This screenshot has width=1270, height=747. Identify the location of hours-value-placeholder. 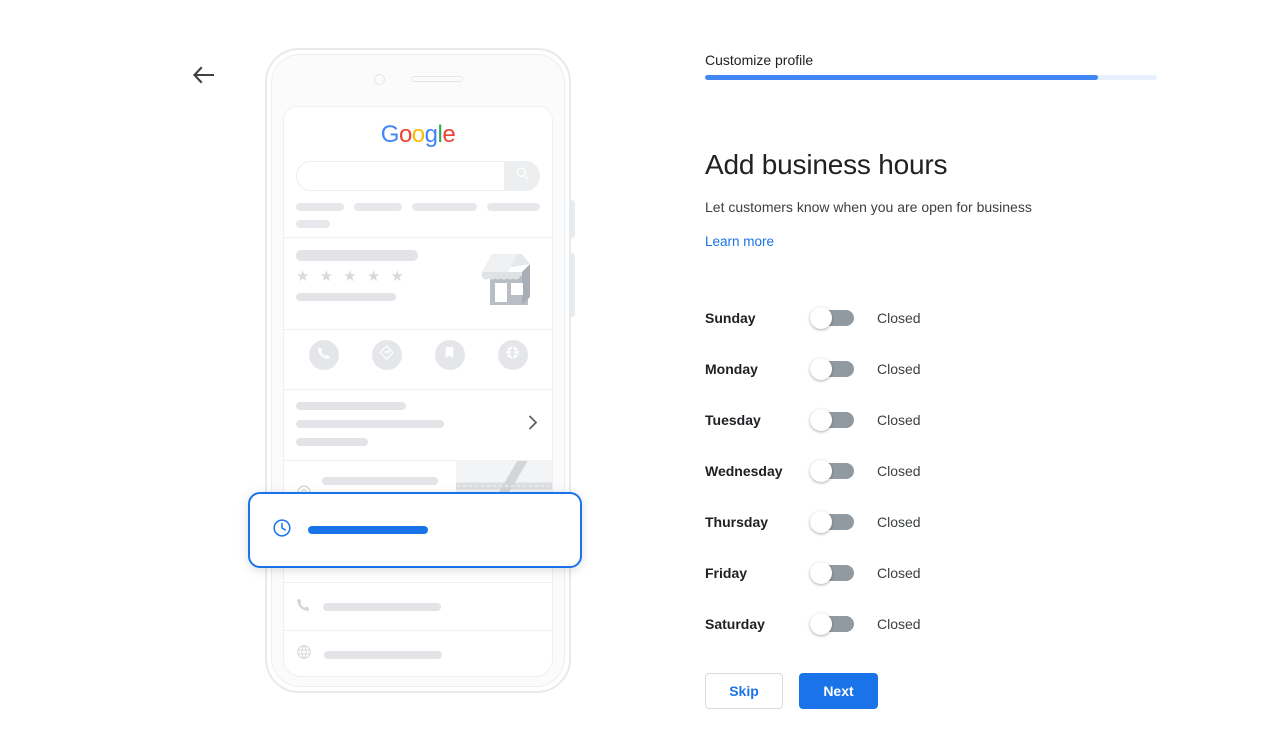
(368, 530).